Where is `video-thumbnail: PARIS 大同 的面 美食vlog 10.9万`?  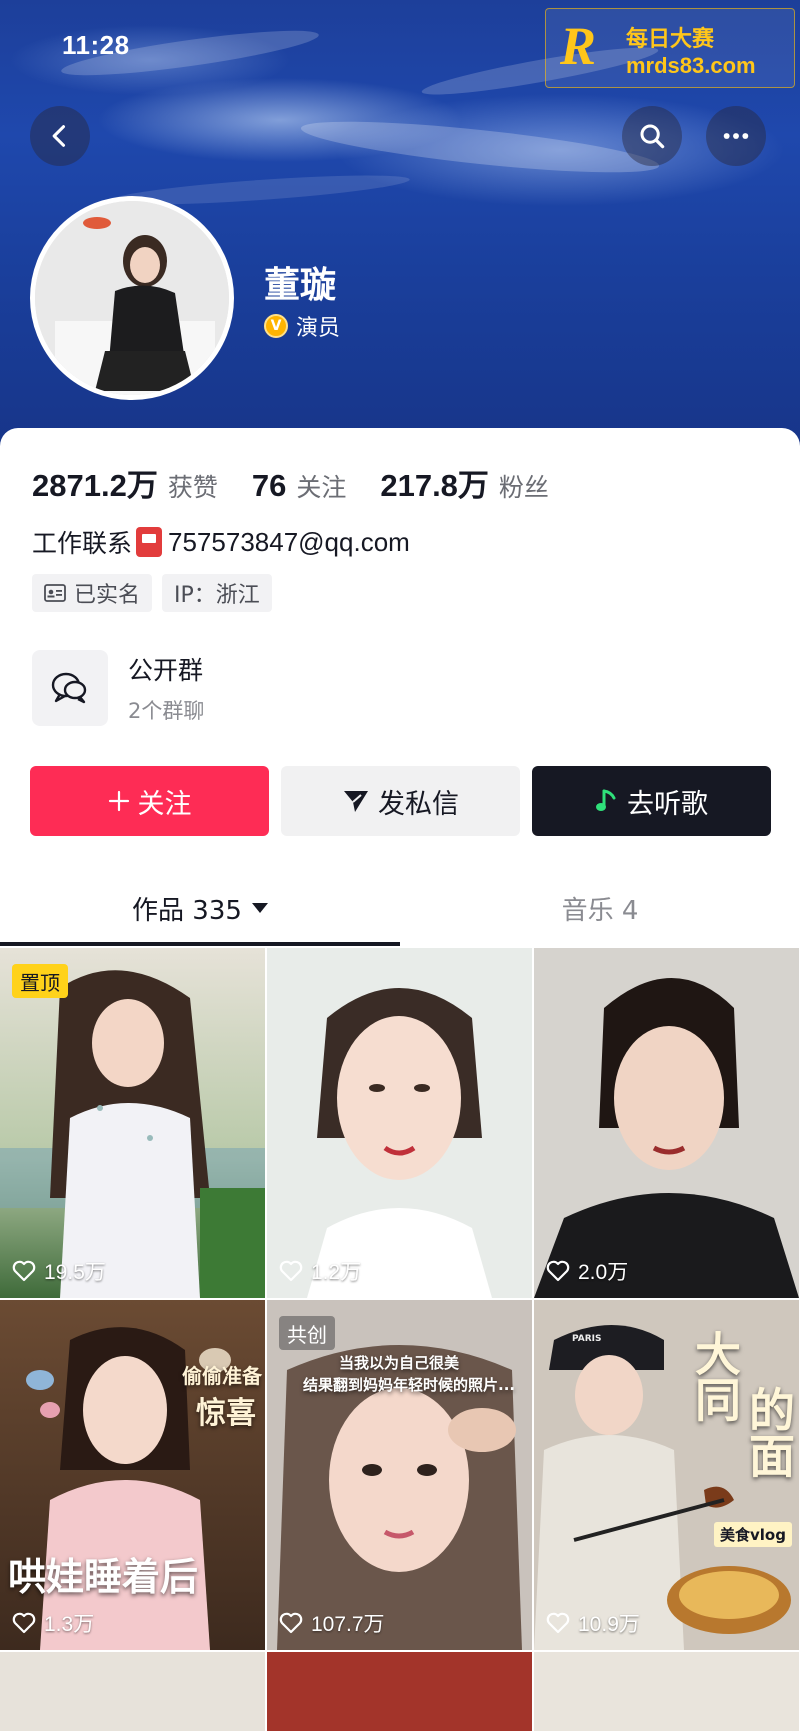
video-thumbnail: PARIS 大同 的面 美食vlog 10.9万 is located at coordinates (666, 1475).